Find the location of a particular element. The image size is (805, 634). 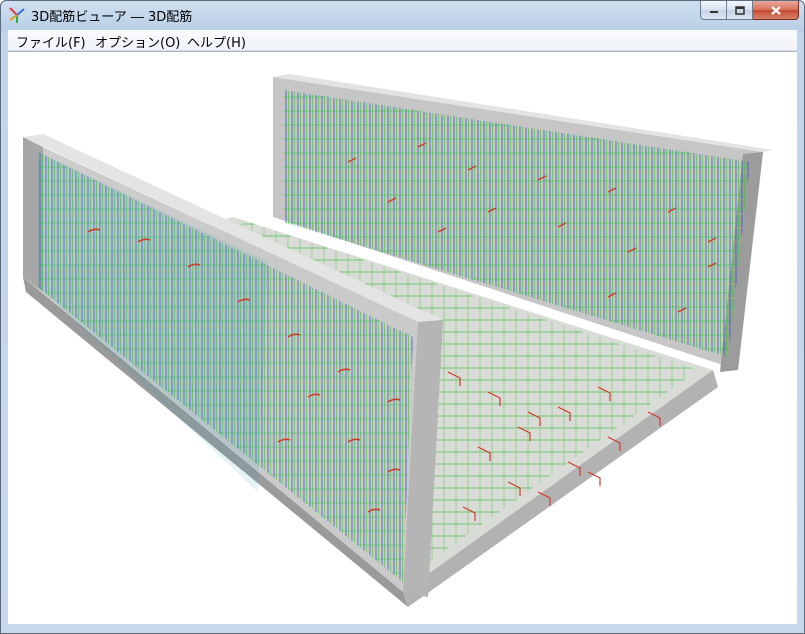

menu-file: ファイル(F) is located at coordinates (51, 41).